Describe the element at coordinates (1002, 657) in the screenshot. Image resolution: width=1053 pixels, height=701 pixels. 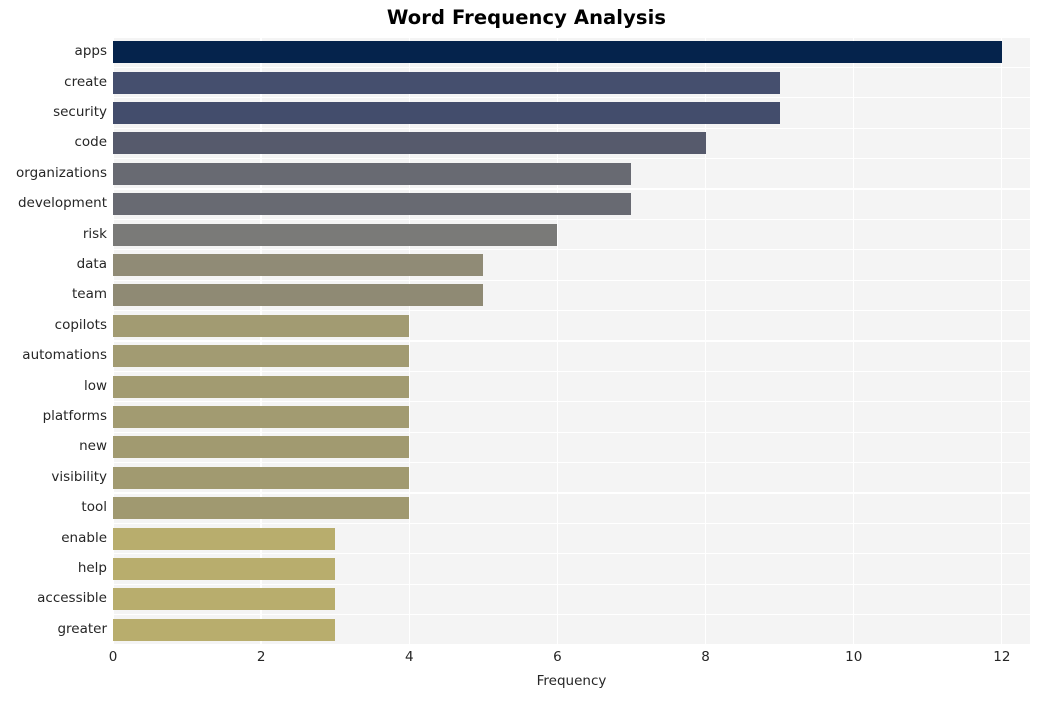
I see `x-tick-label-12: 12` at that location.